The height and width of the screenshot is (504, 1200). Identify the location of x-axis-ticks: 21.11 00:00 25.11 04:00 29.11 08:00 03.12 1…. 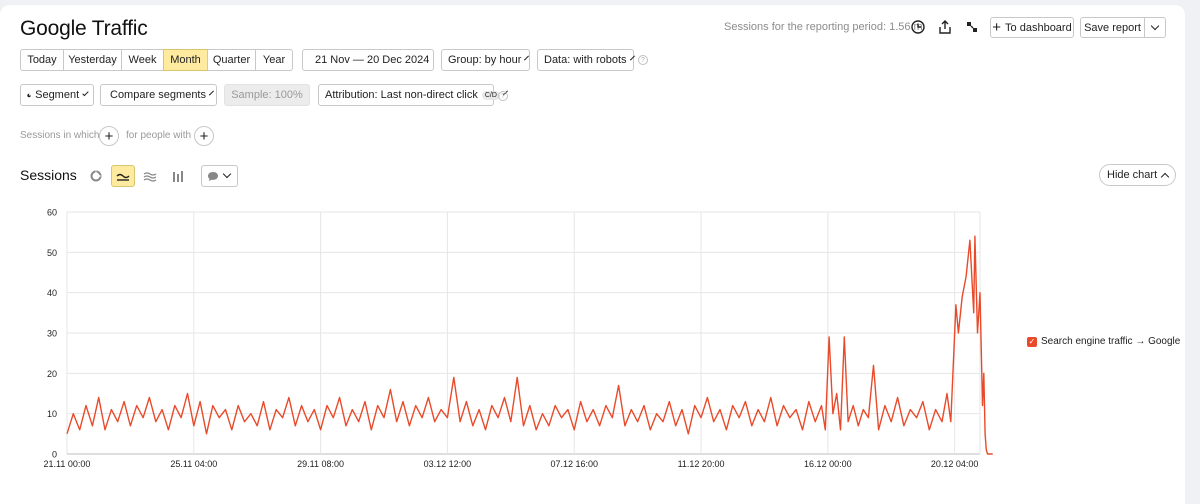
(511, 464).